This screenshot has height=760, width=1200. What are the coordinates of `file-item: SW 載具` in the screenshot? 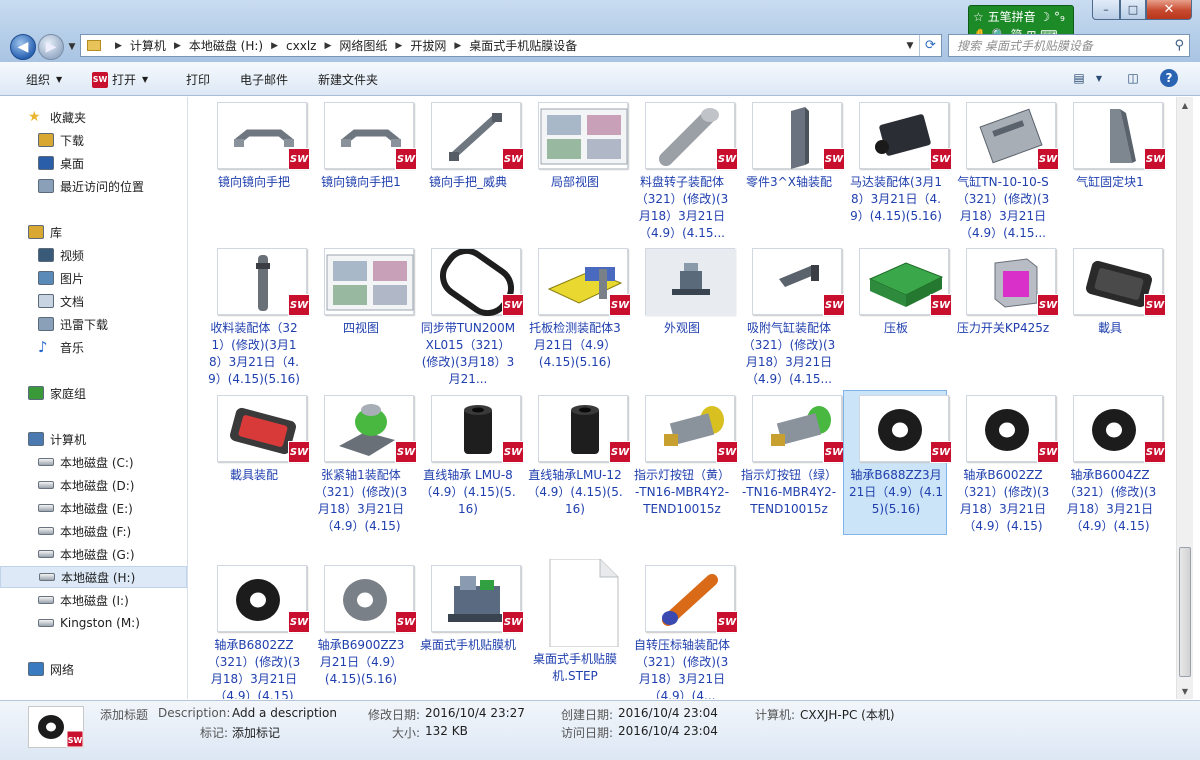 It's located at (1111, 315).